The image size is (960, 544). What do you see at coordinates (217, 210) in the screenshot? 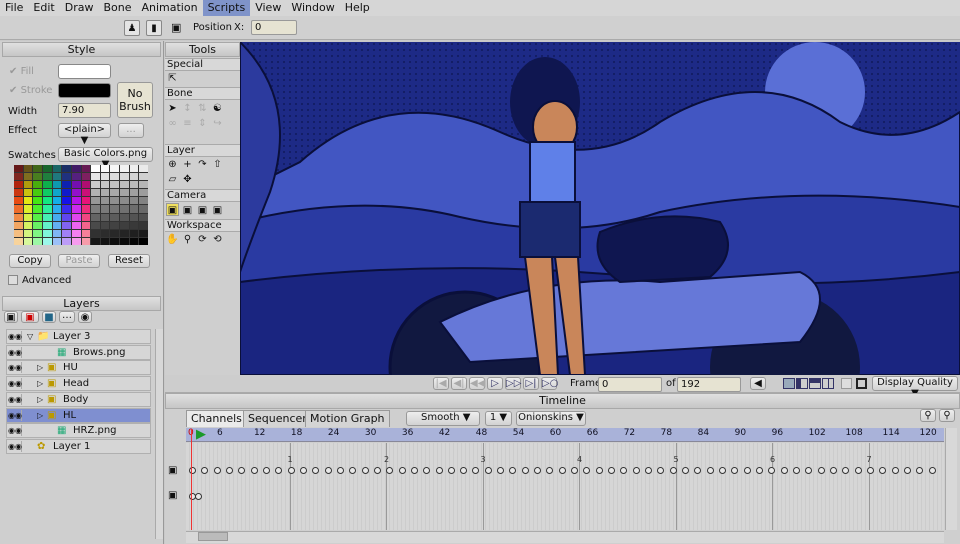
I see `pan-tilt-camera-icon: ▣` at bounding box center [217, 210].